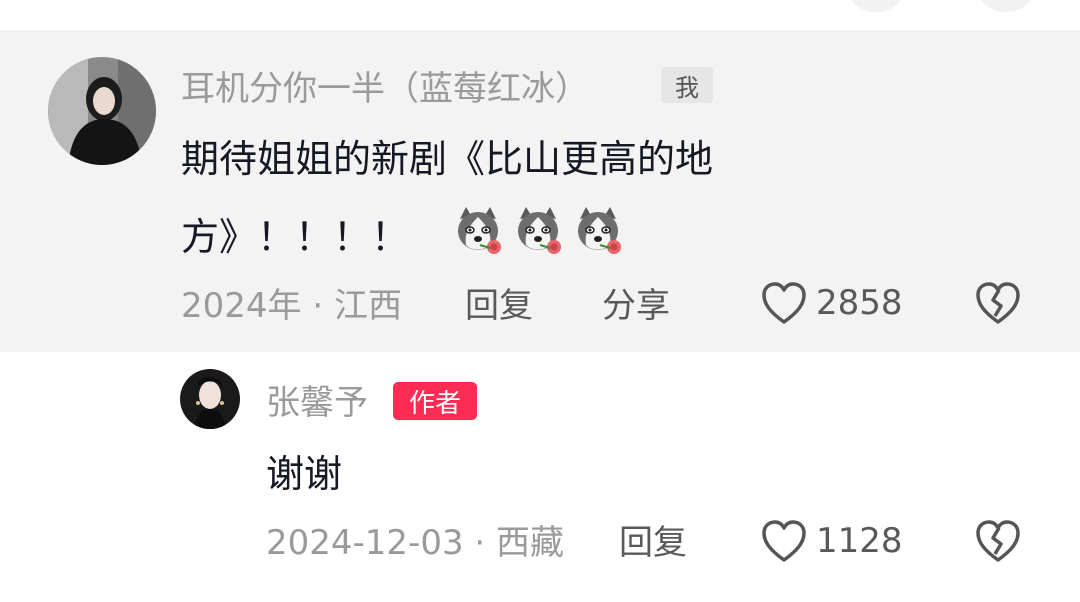 The width and height of the screenshot is (1080, 602). I want to click on reply-text: 谢谢, so click(304, 474).